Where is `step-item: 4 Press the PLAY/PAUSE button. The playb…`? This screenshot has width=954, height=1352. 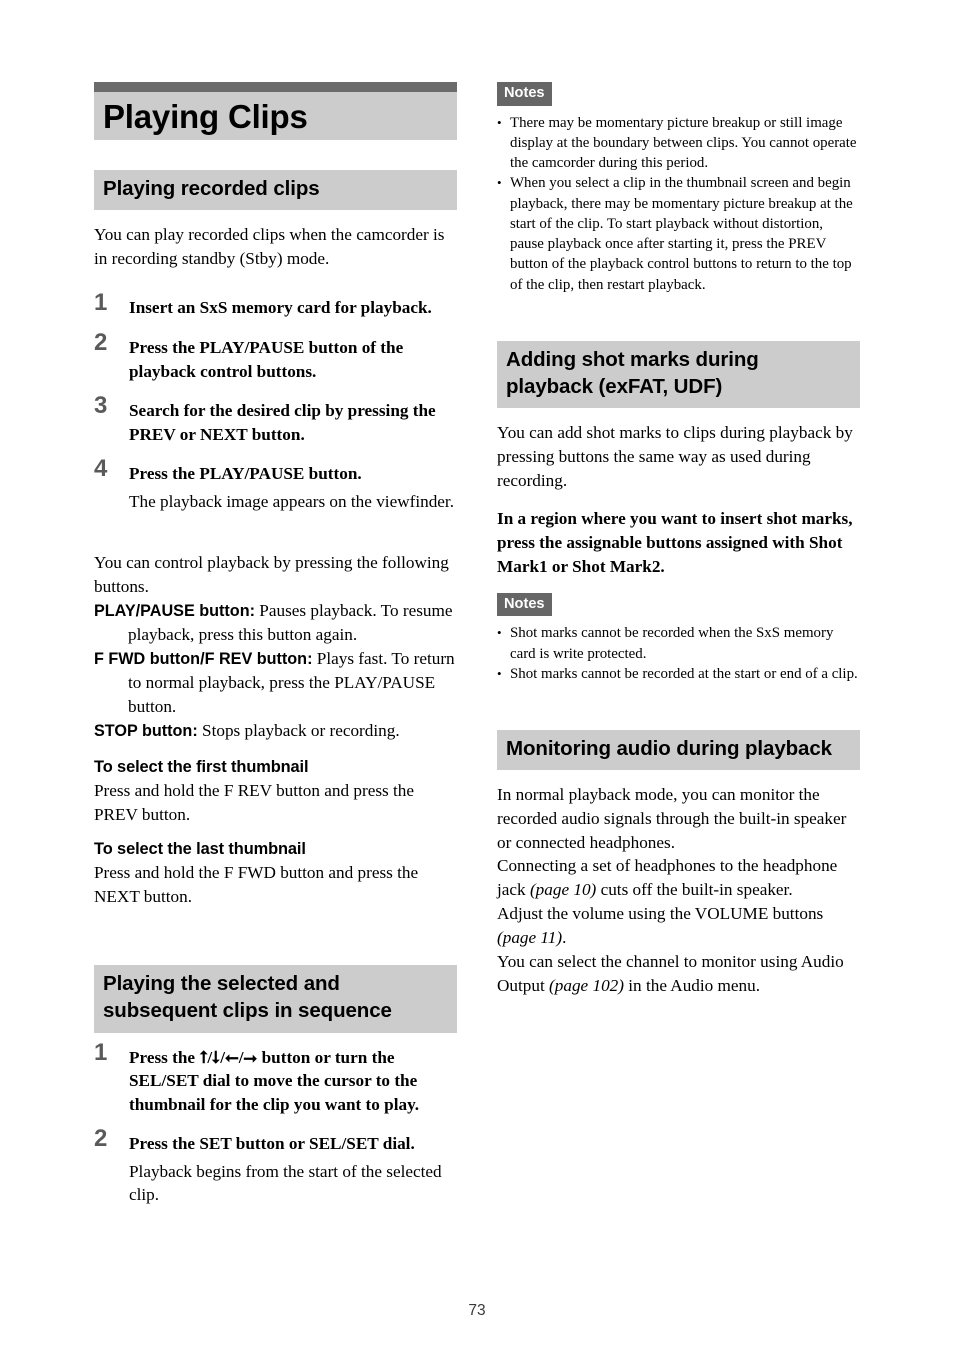
step-item: 4 Press the PLAY/PAUSE button. The playb… is located at coordinates (275, 485).